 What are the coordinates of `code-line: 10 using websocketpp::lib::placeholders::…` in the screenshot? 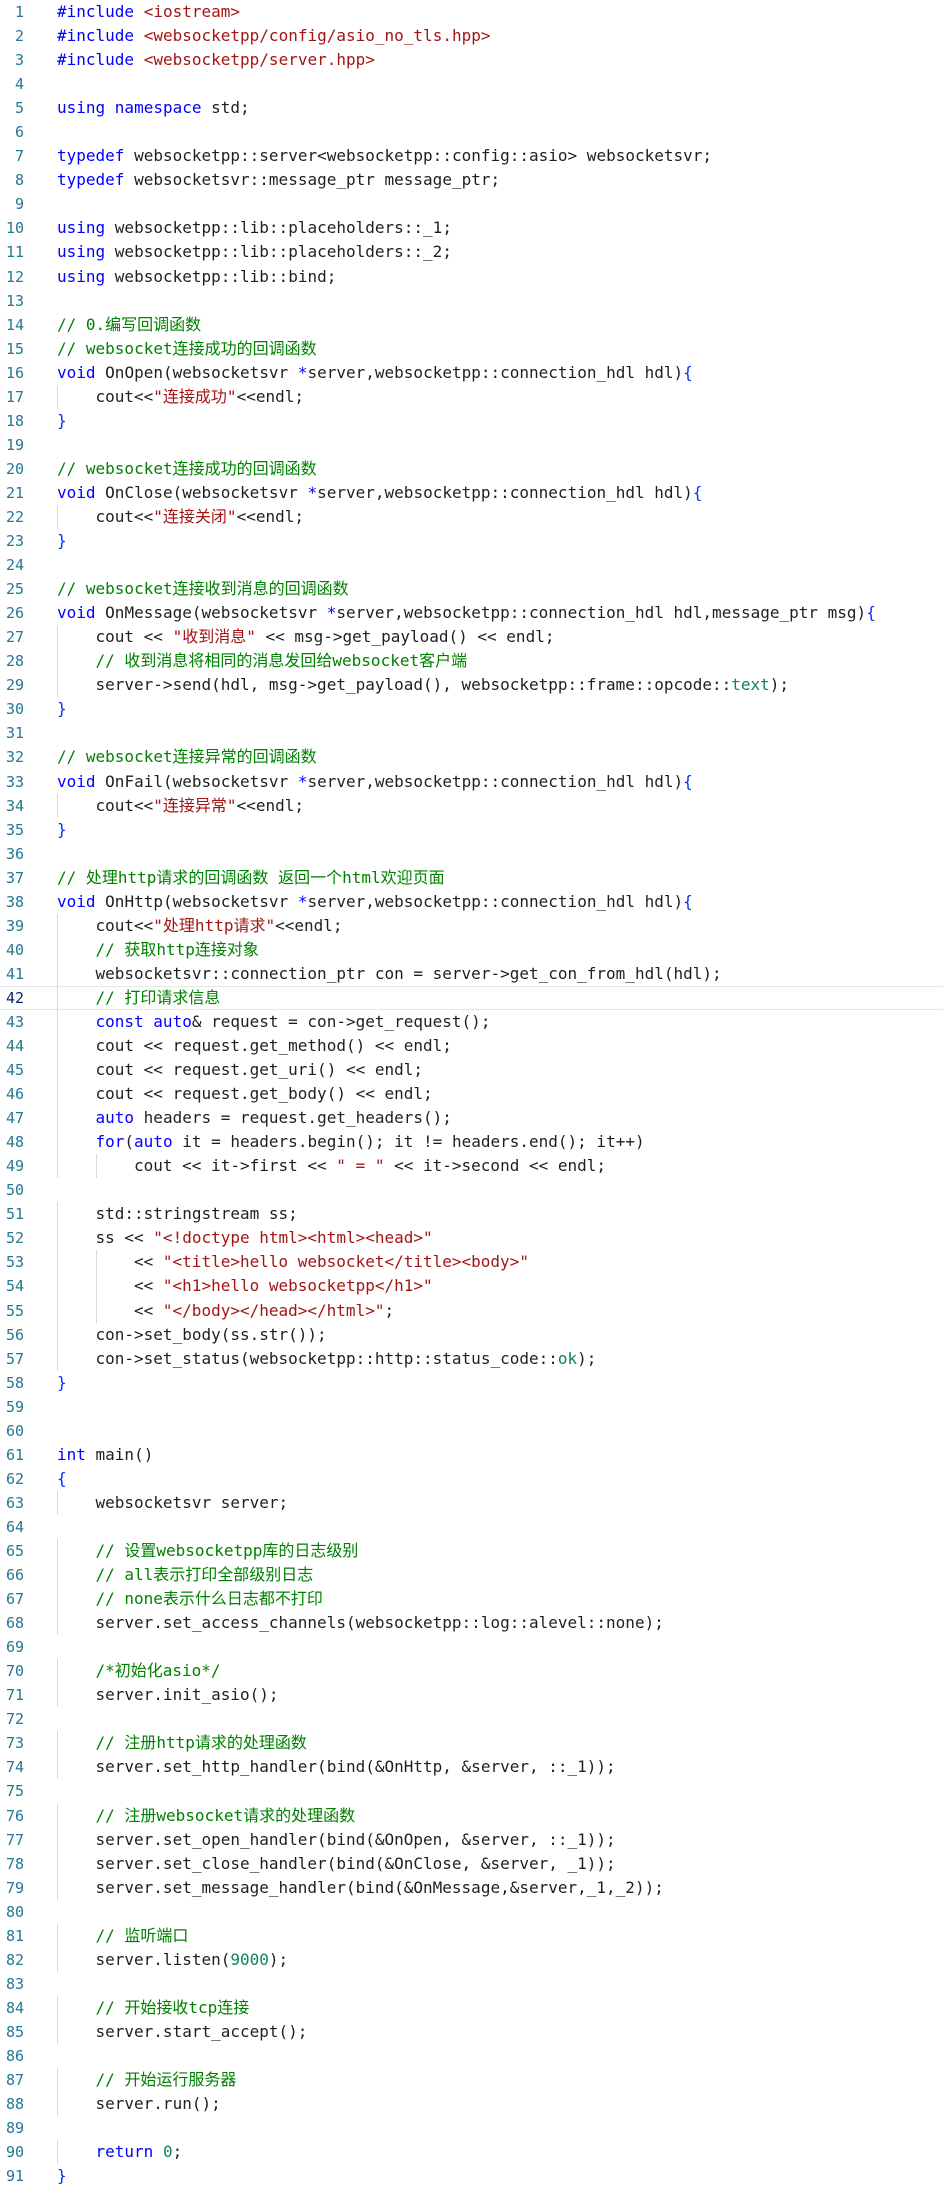 It's located at (471, 228).